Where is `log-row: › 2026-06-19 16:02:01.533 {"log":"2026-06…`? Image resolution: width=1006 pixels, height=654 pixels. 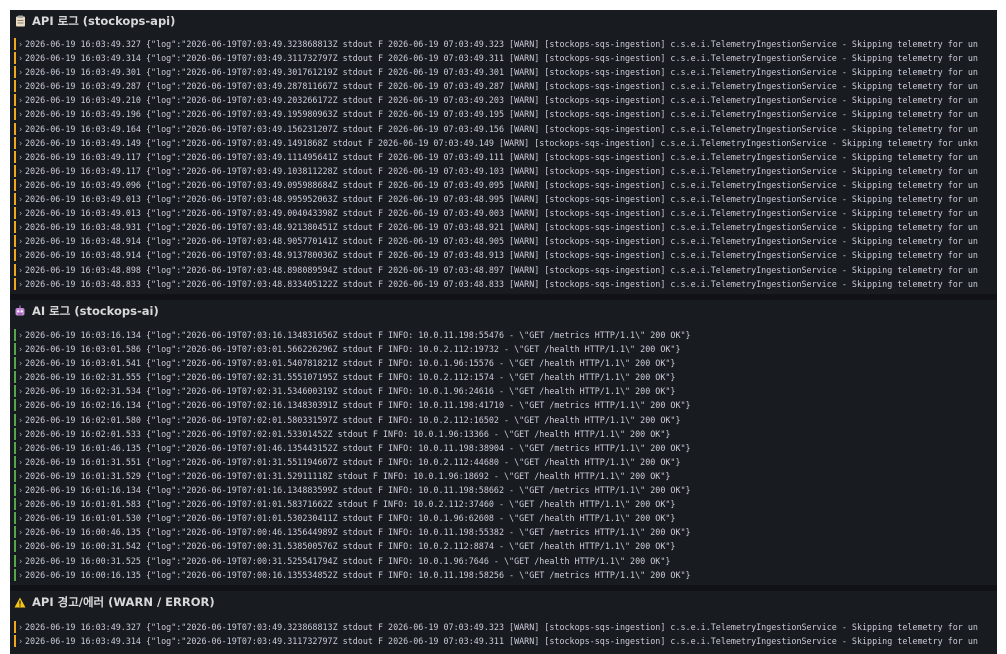
log-row: › 2026-06-19 16:02:01.533 {"log":"2026-06… is located at coordinates (505, 434).